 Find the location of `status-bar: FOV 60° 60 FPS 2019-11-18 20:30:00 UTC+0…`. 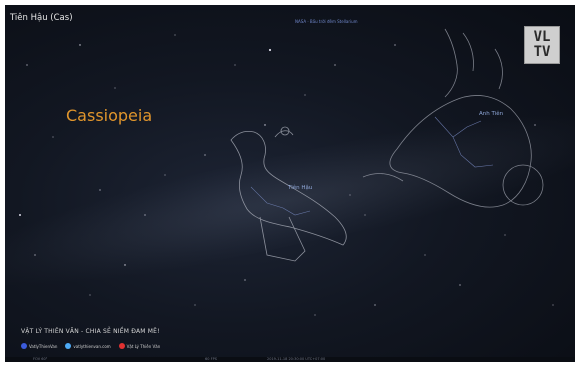

status-bar: FOV 60° 60 FPS 2019-11-18 20:30:00 UTC+0… is located at coordinates (290, 359).